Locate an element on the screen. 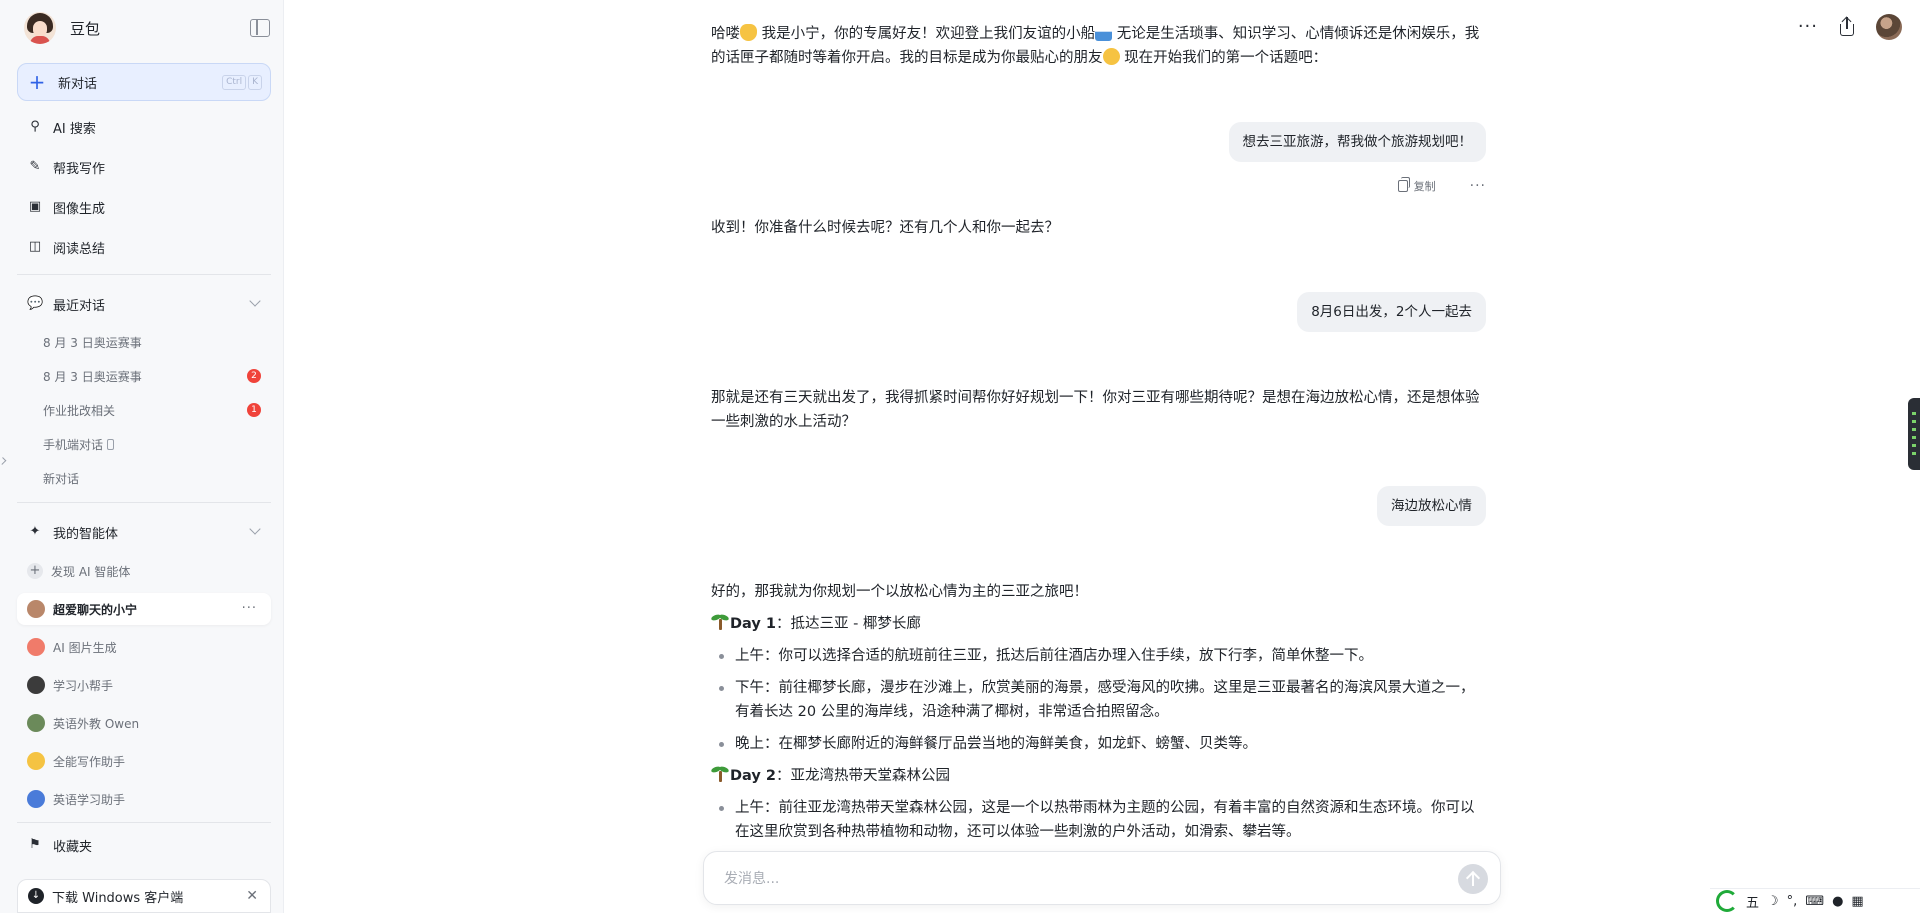  agent-item-english-study: 英语学习助手 is located at coordinates (144, 799).